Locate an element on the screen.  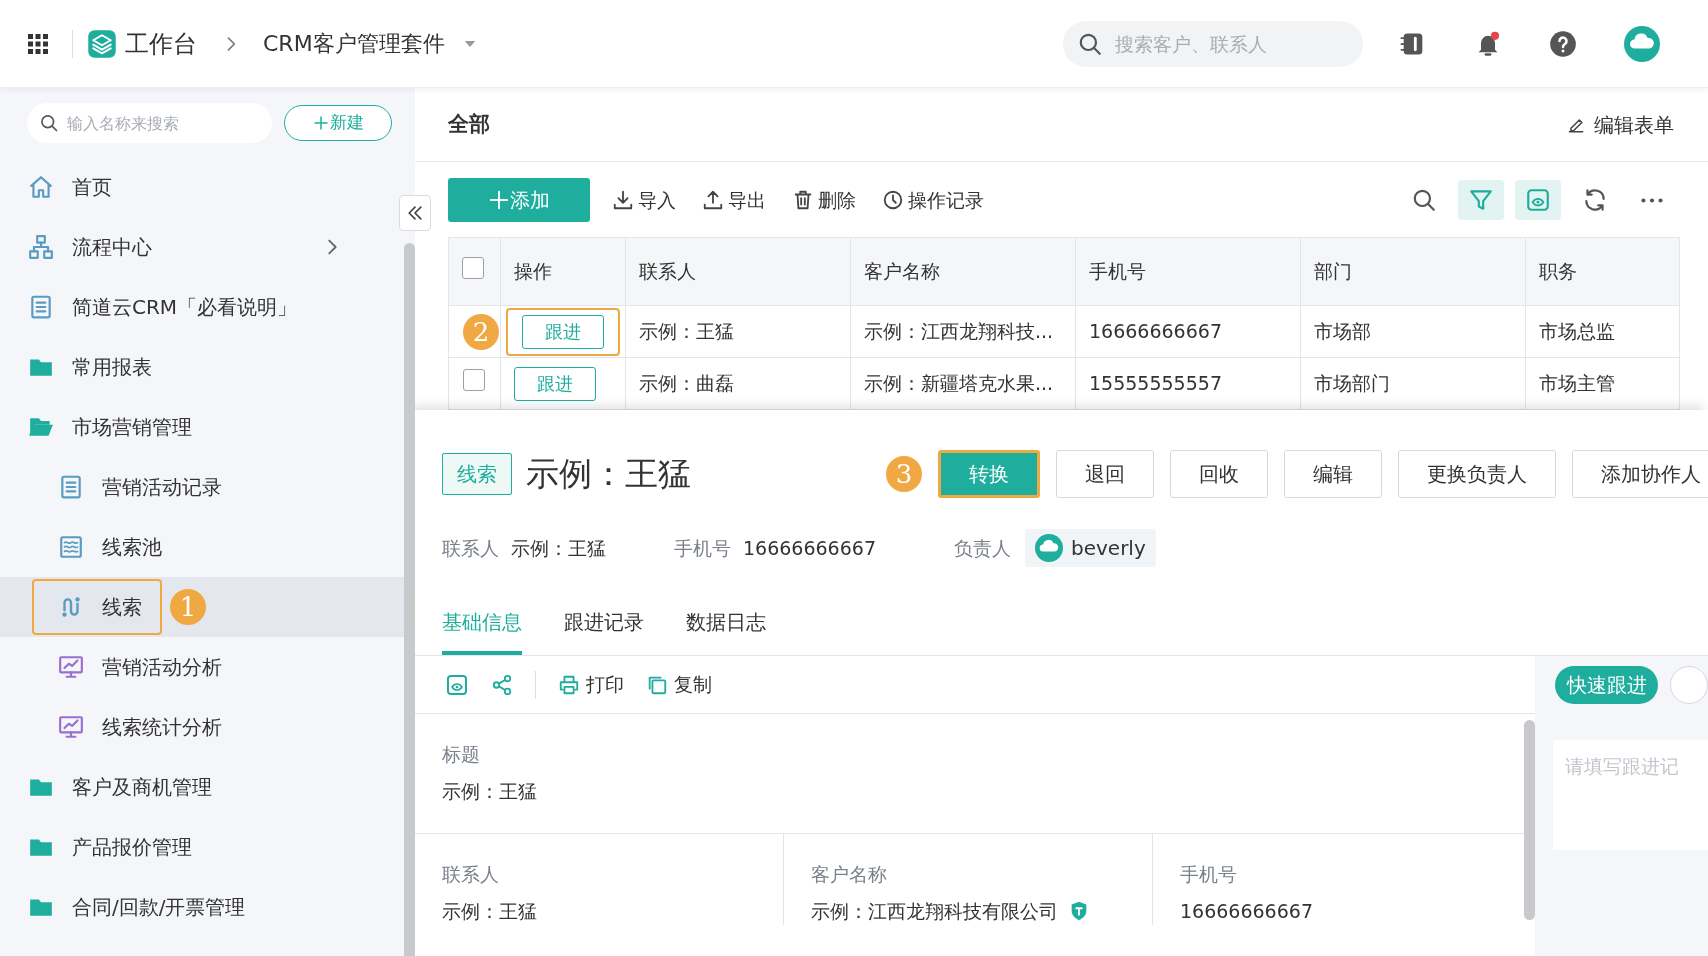
table-cell: 示例：曲磊 is located at coordinates (738, 383).